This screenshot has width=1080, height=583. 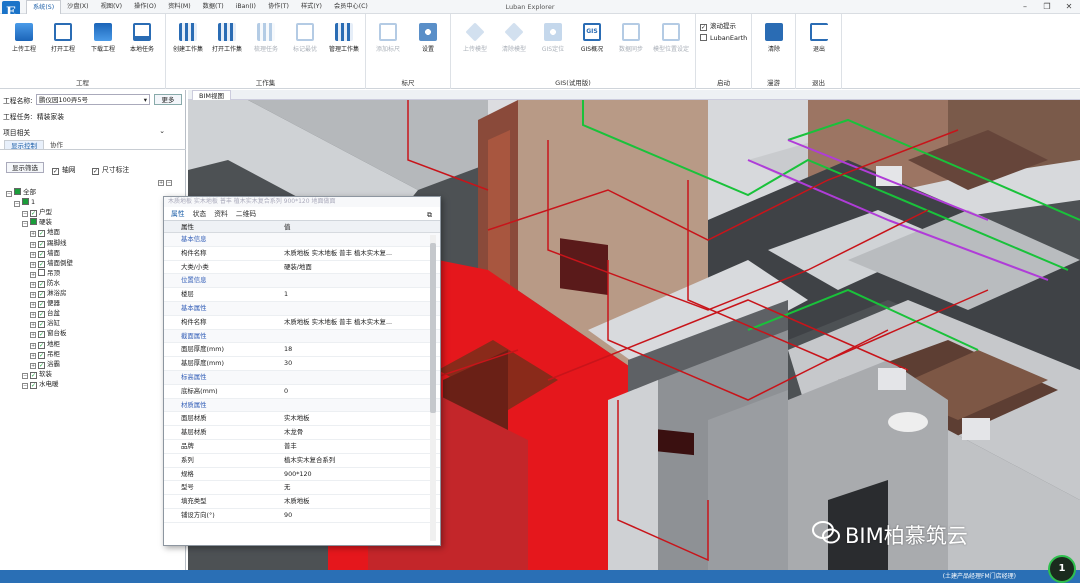 What do you see at coordinates (246, 213) in the screenshot?
I see `tab-qrcode: 二维码` at bounding box center [246, 213].